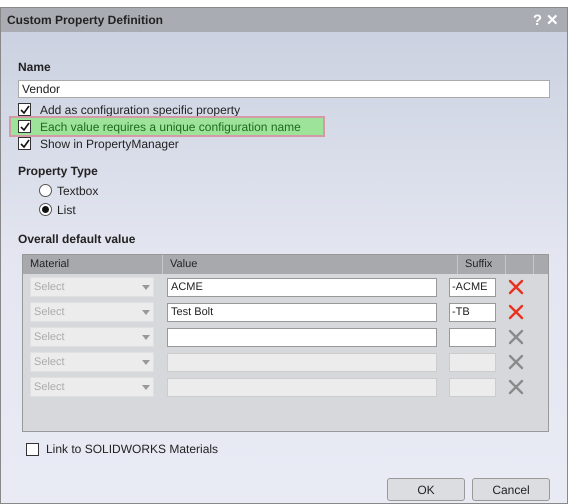 This screenshot has width=568, height=504. I want to click on column-header: Material, so click(93, 264).